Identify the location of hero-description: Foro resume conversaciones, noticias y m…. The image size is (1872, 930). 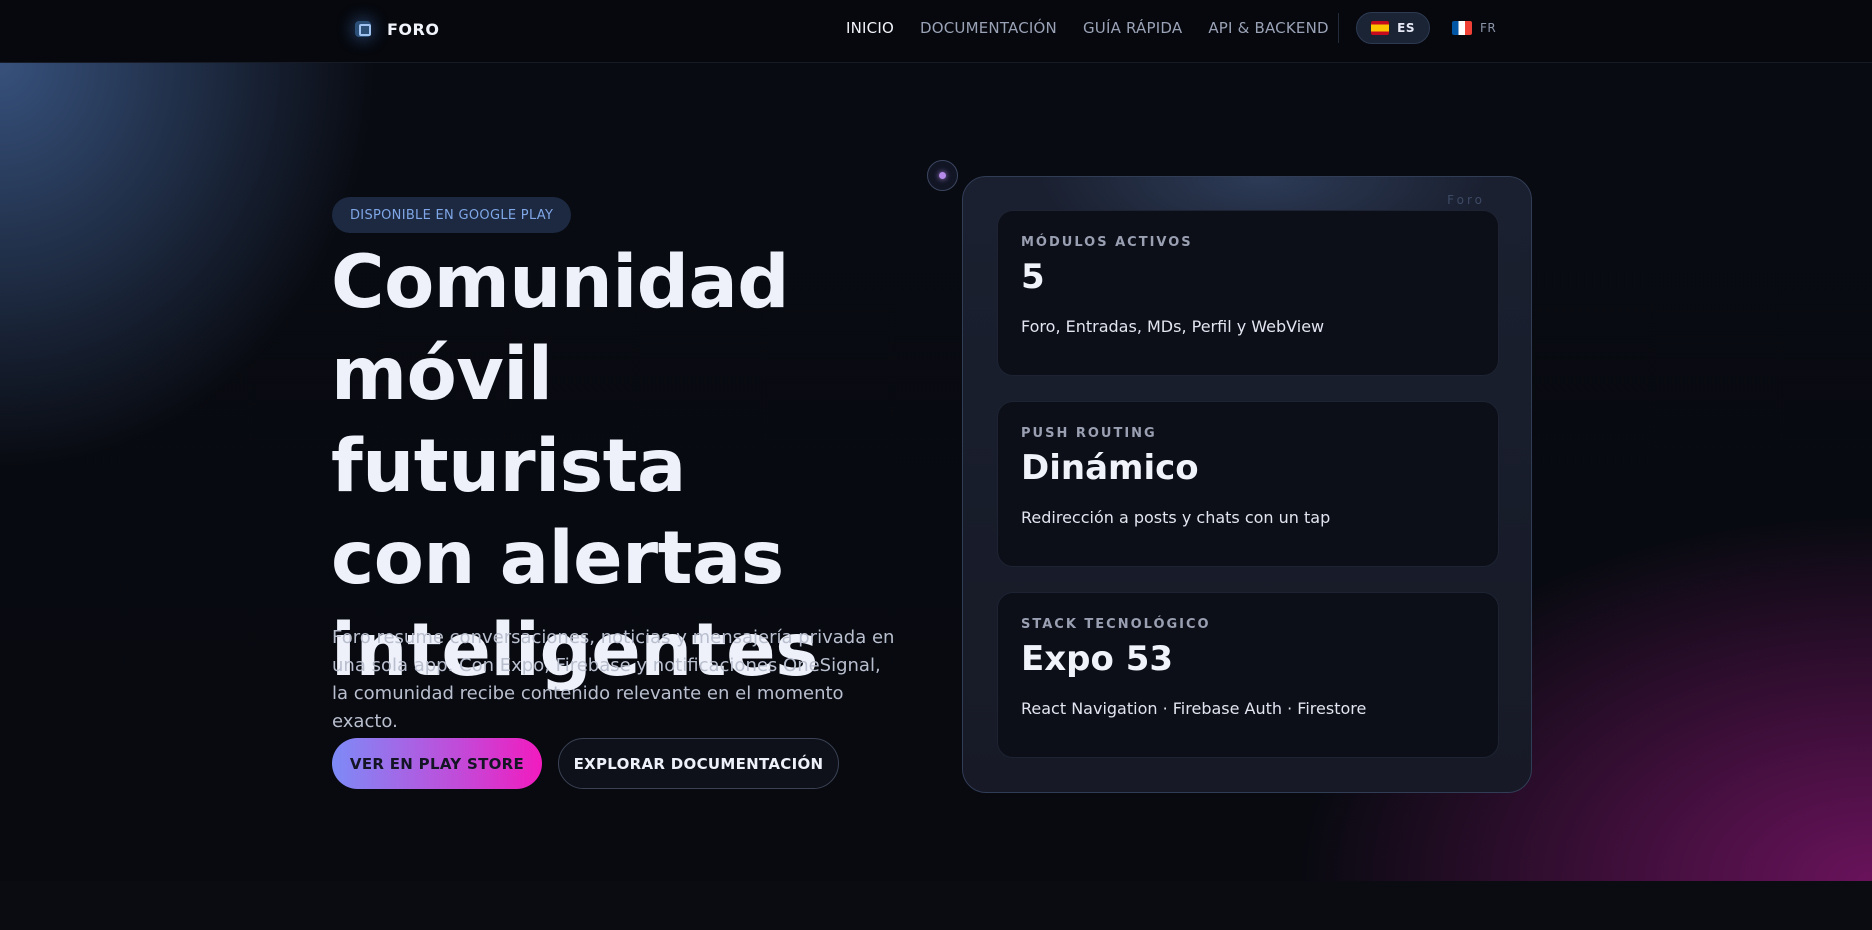
(613, 679).